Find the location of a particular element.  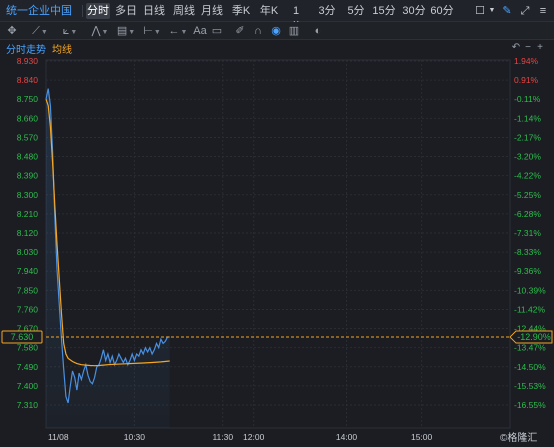

current-pct-label: -12.90% is located at coordinates (534, 337).